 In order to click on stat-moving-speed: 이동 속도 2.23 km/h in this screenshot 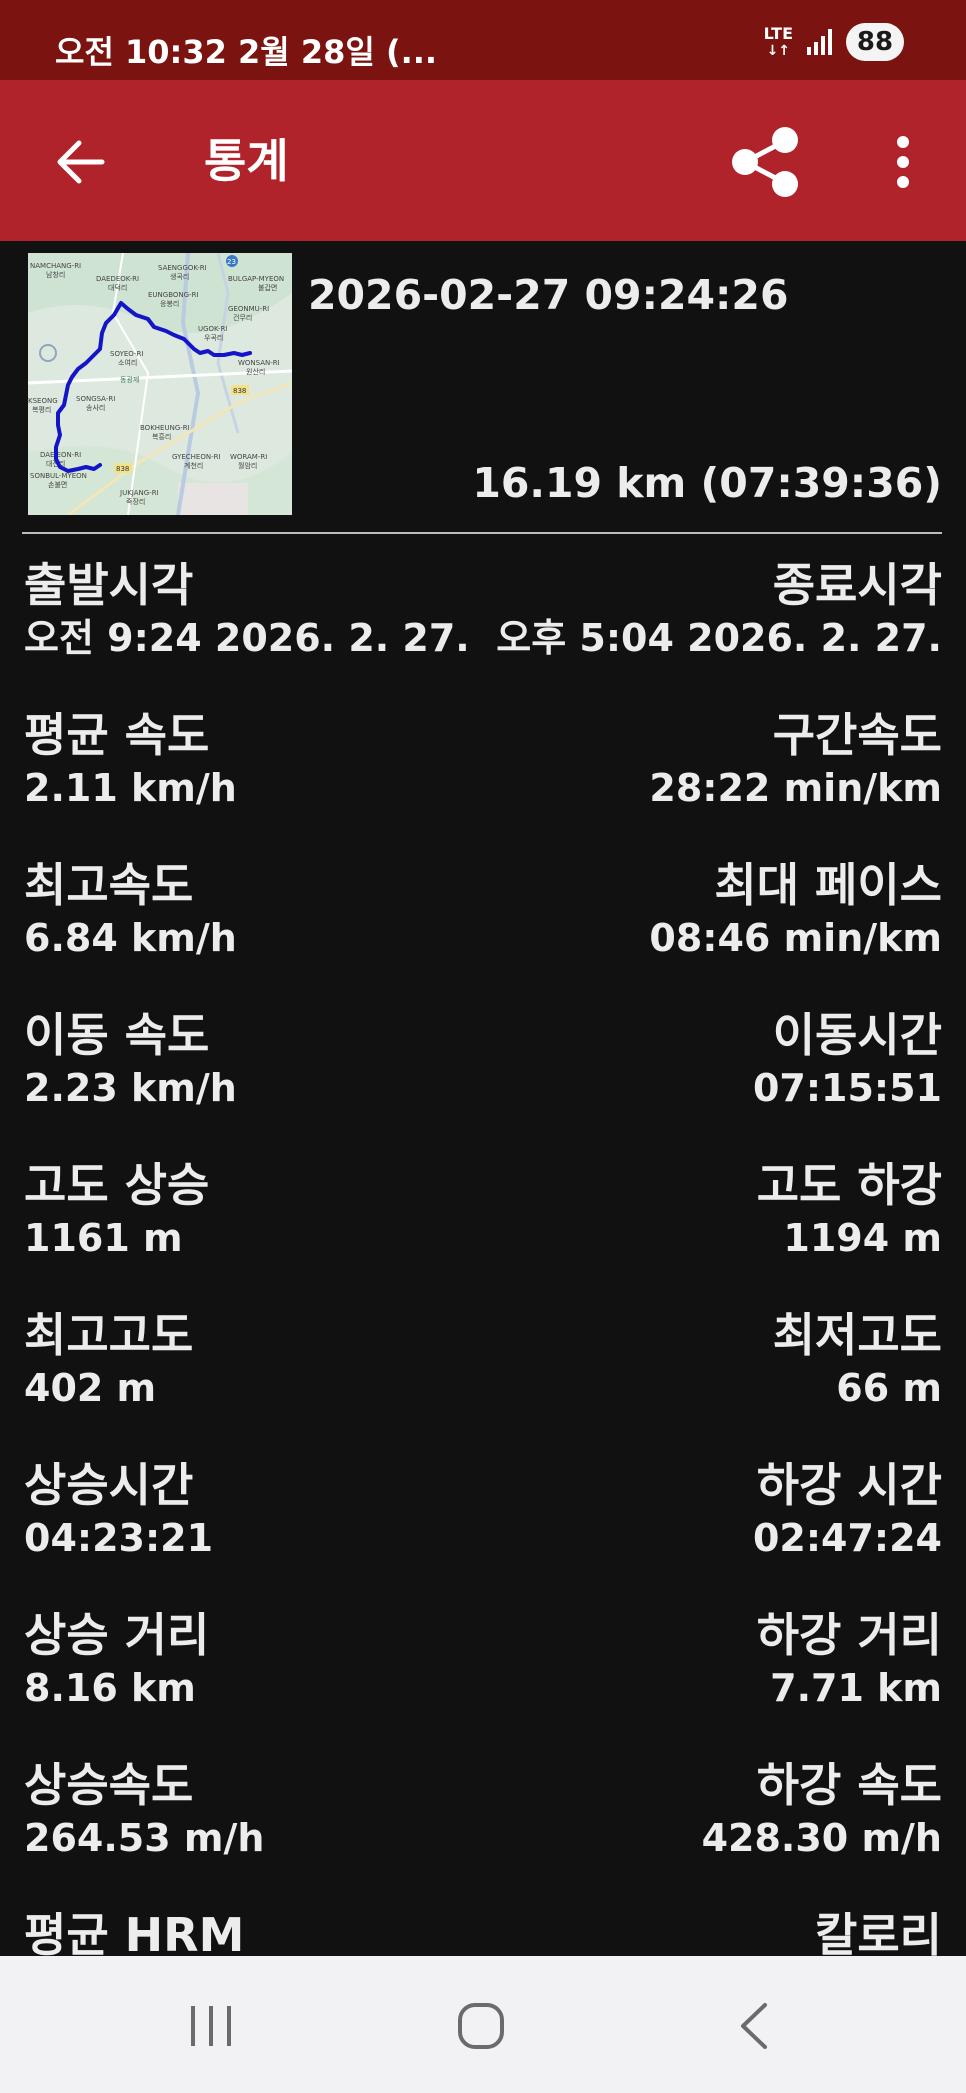, I will do `click(130, 1051)`.